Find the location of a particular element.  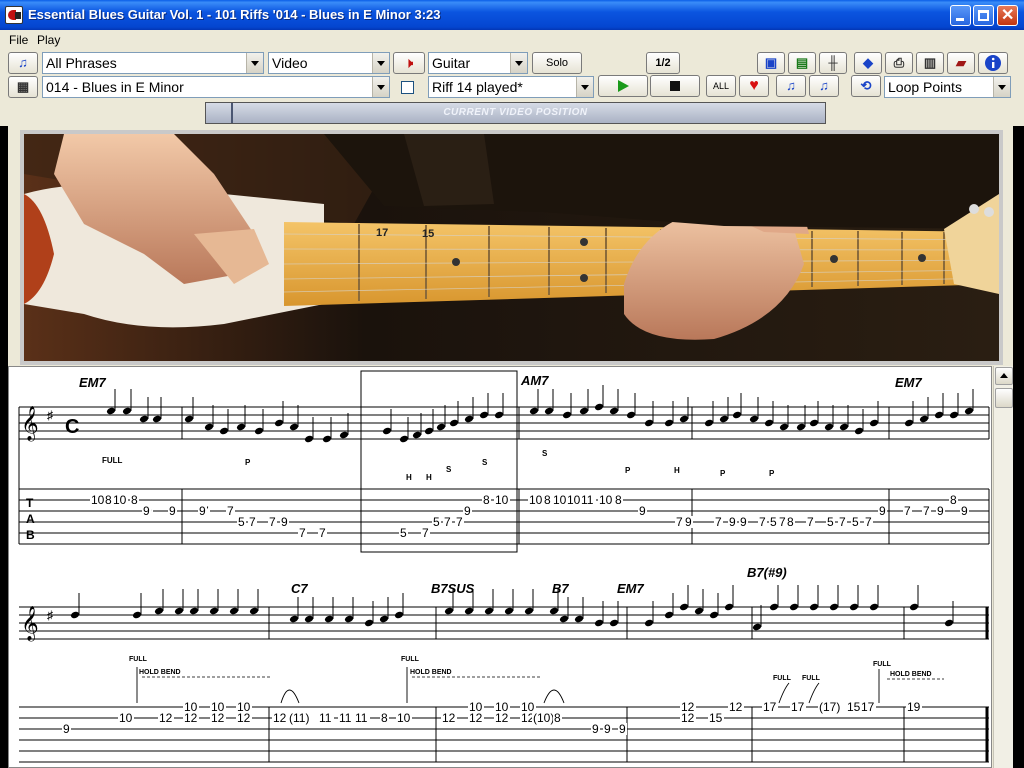

right-frame-edge is located at coordinates (1018, 447).